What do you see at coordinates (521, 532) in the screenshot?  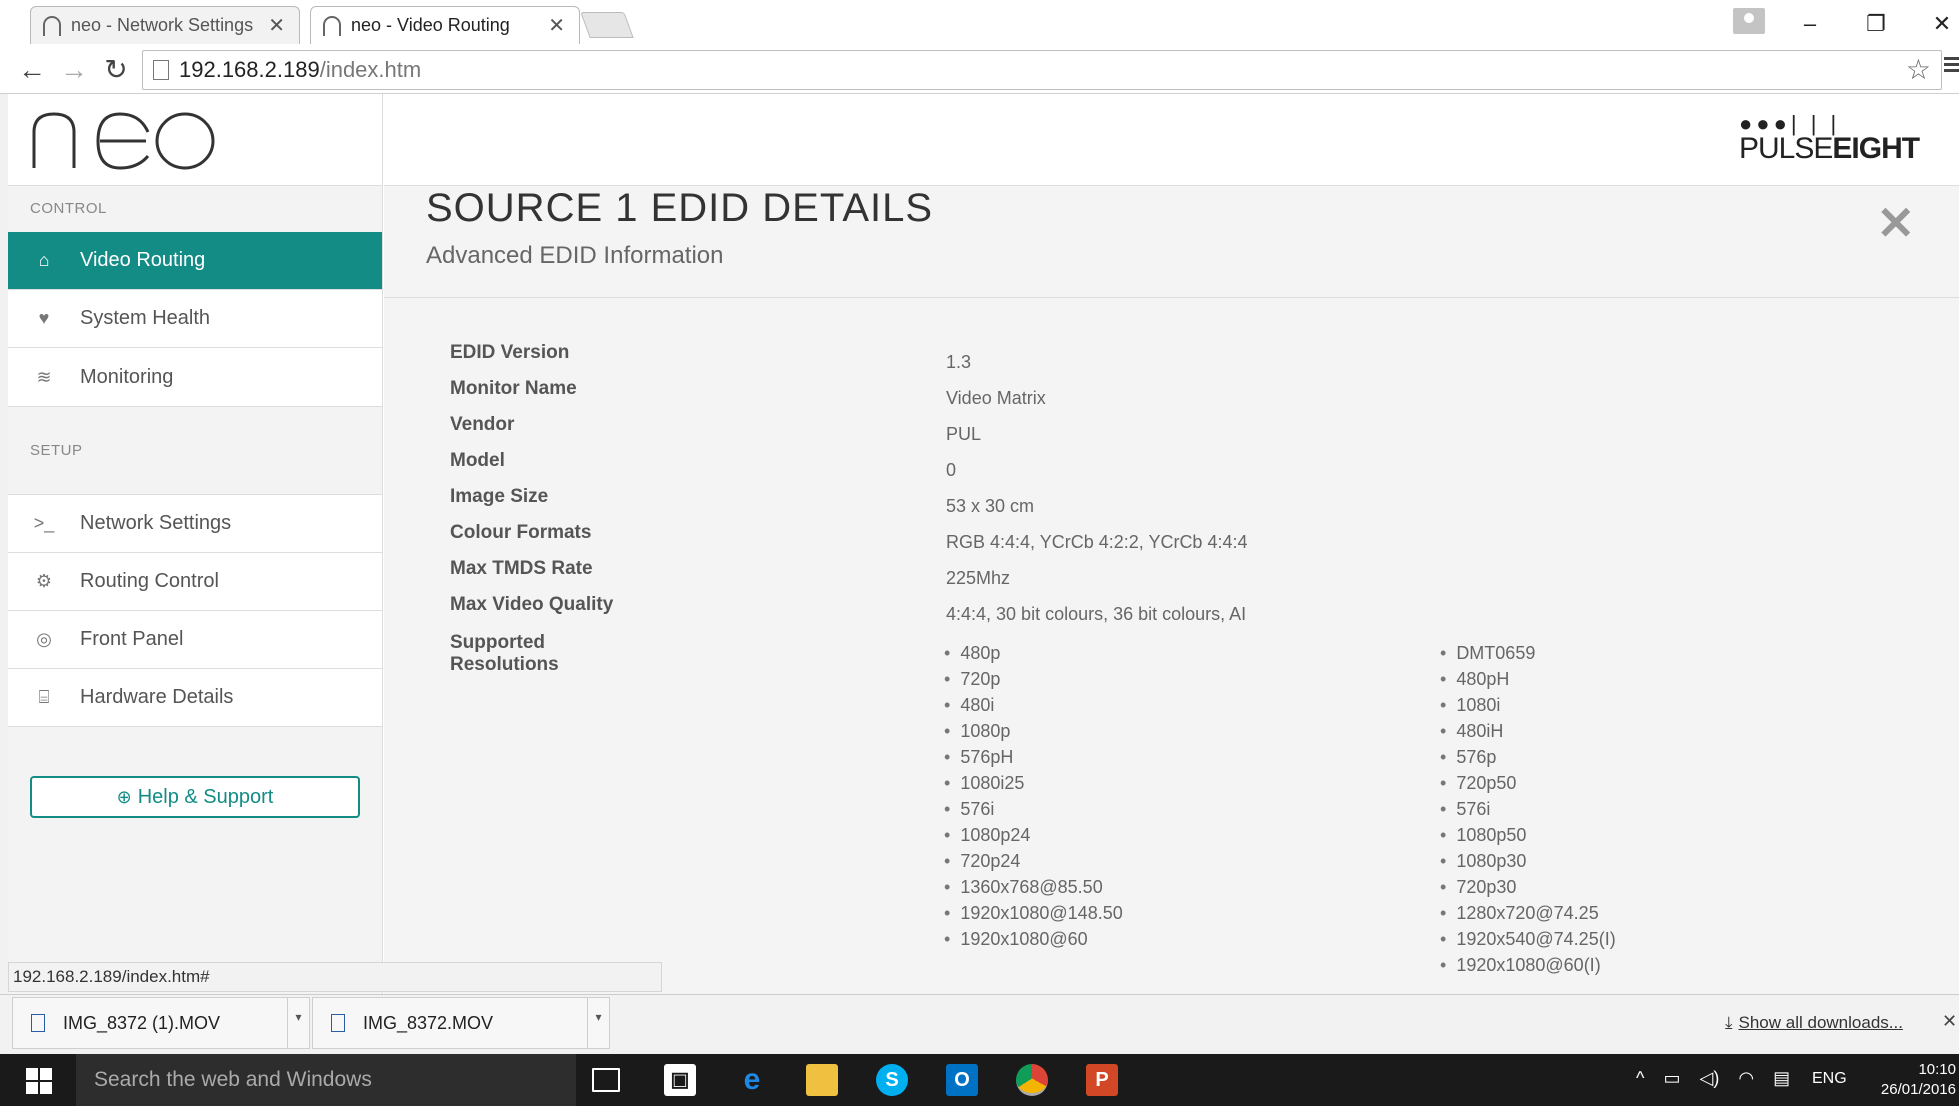 I see `edid-key: Colour Formats` at bounding box center [521, 532].